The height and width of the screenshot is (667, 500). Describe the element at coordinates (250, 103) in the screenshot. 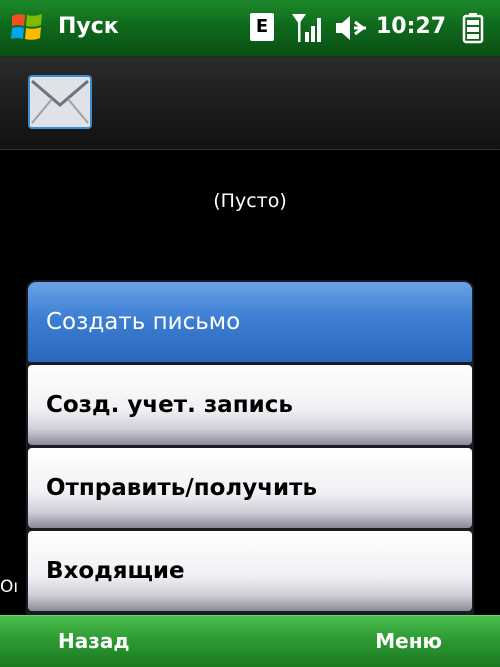

I see `header-area` at that location.